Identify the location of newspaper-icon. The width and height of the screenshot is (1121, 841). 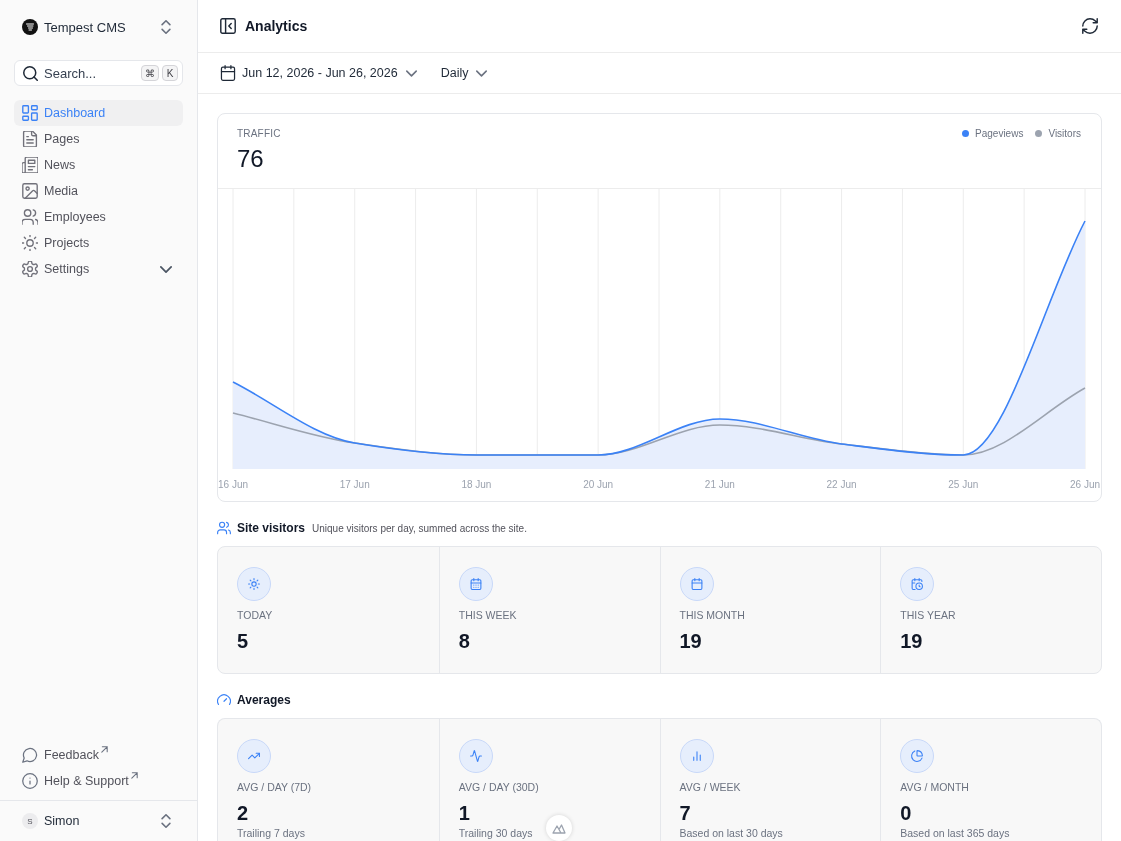
(30, 165).